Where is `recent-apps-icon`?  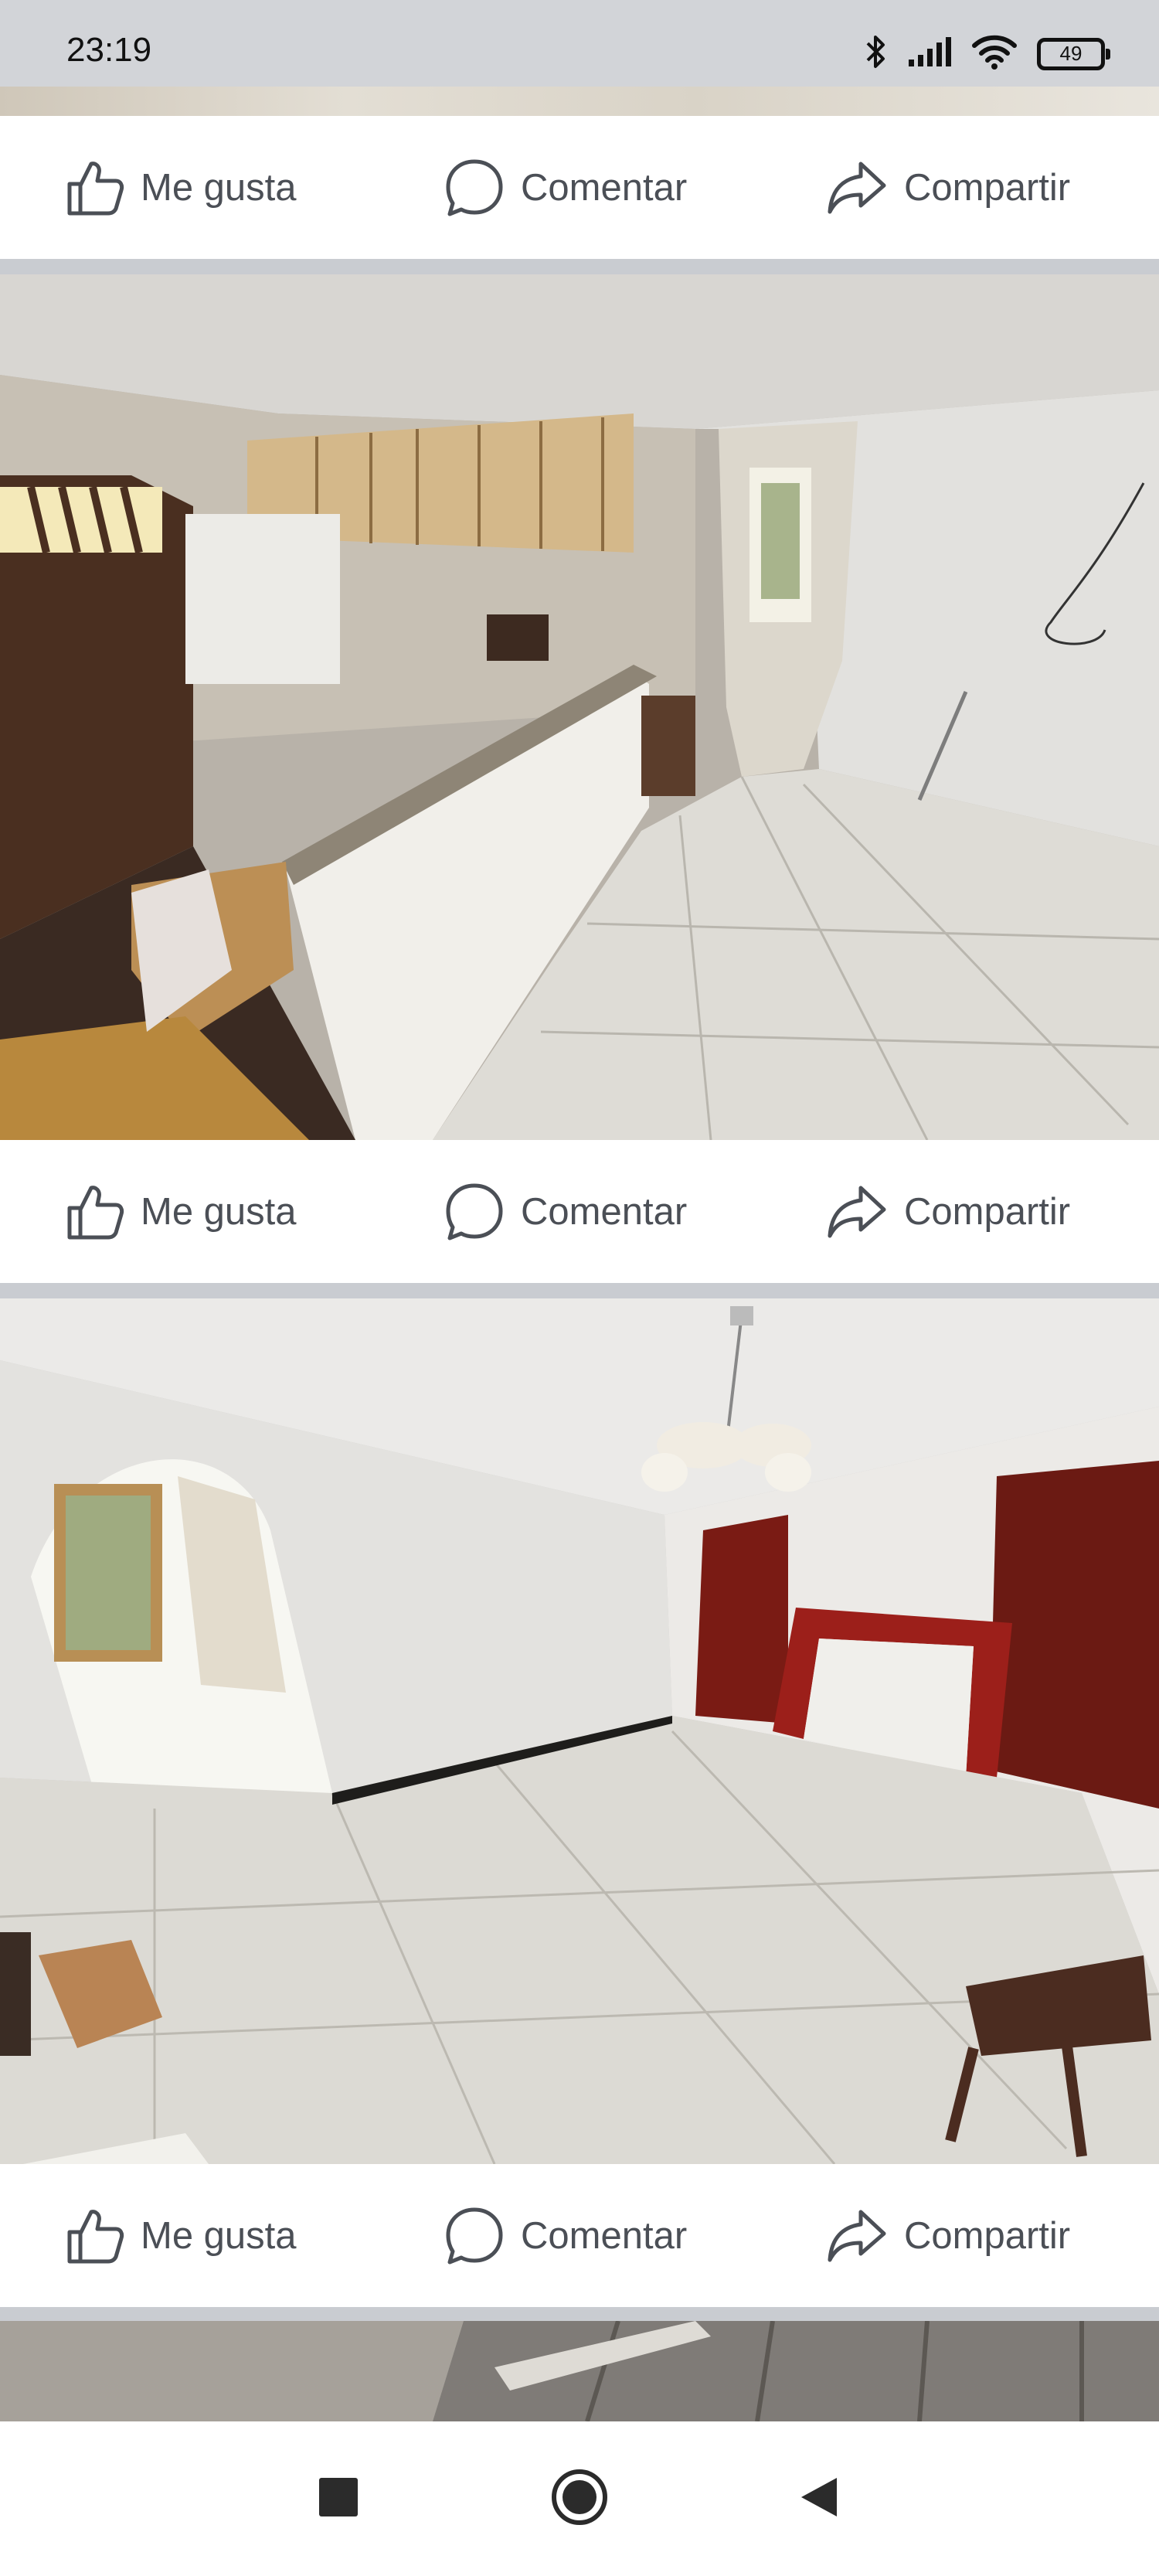 recent-apps-icon is located at coordinates (338, 2499).